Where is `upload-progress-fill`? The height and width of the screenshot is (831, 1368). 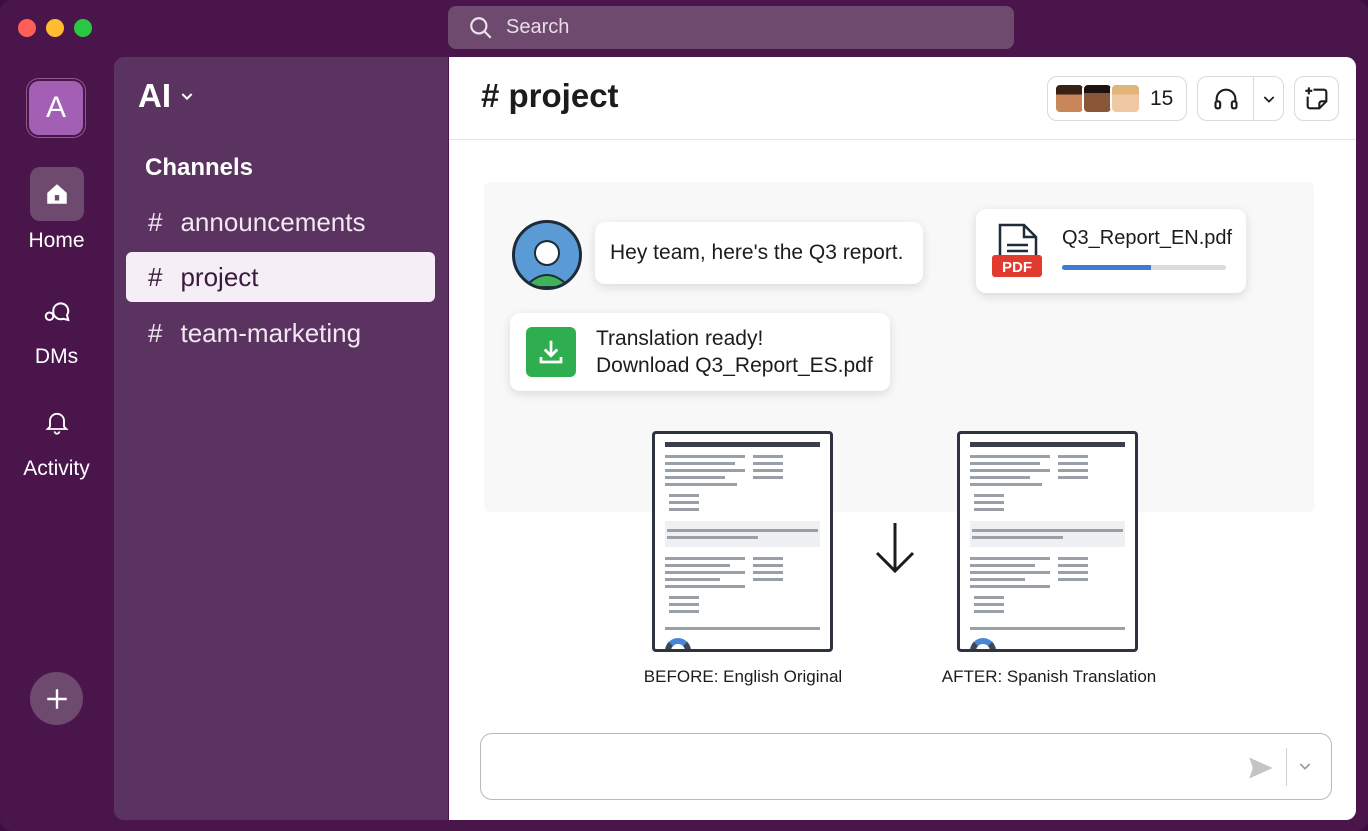 upload-progress-fill is located at coordinates (1106, 267).